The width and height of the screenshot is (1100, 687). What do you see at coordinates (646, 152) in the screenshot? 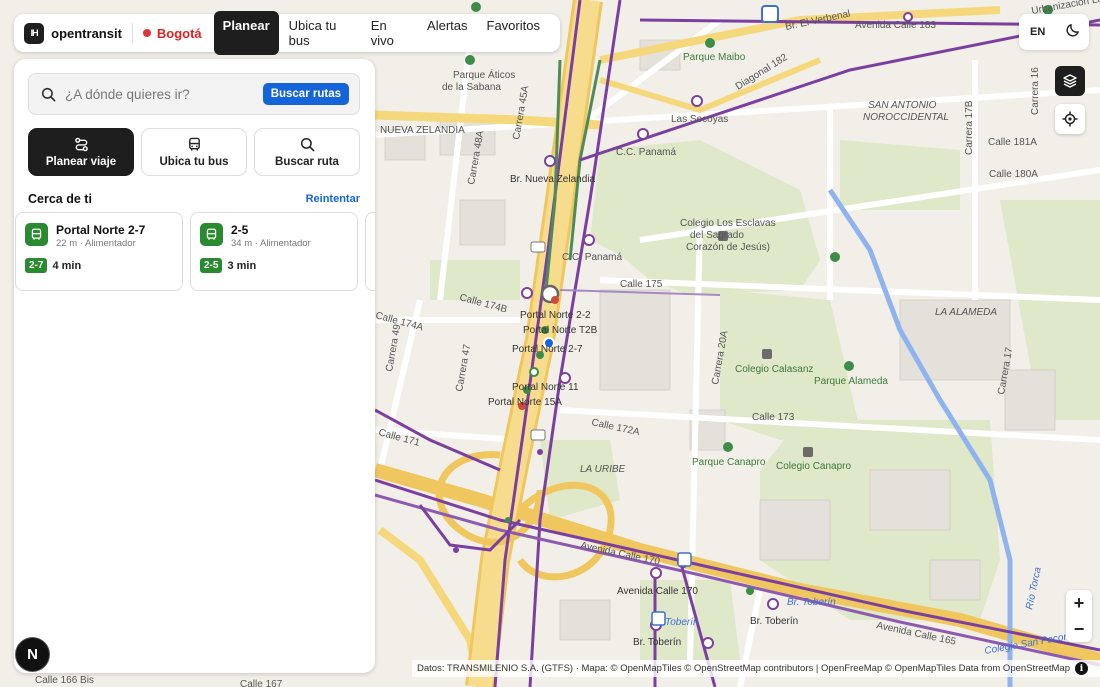
I see `label-cc-panama: C.C. Panamá` at bounding box center [646, 152].